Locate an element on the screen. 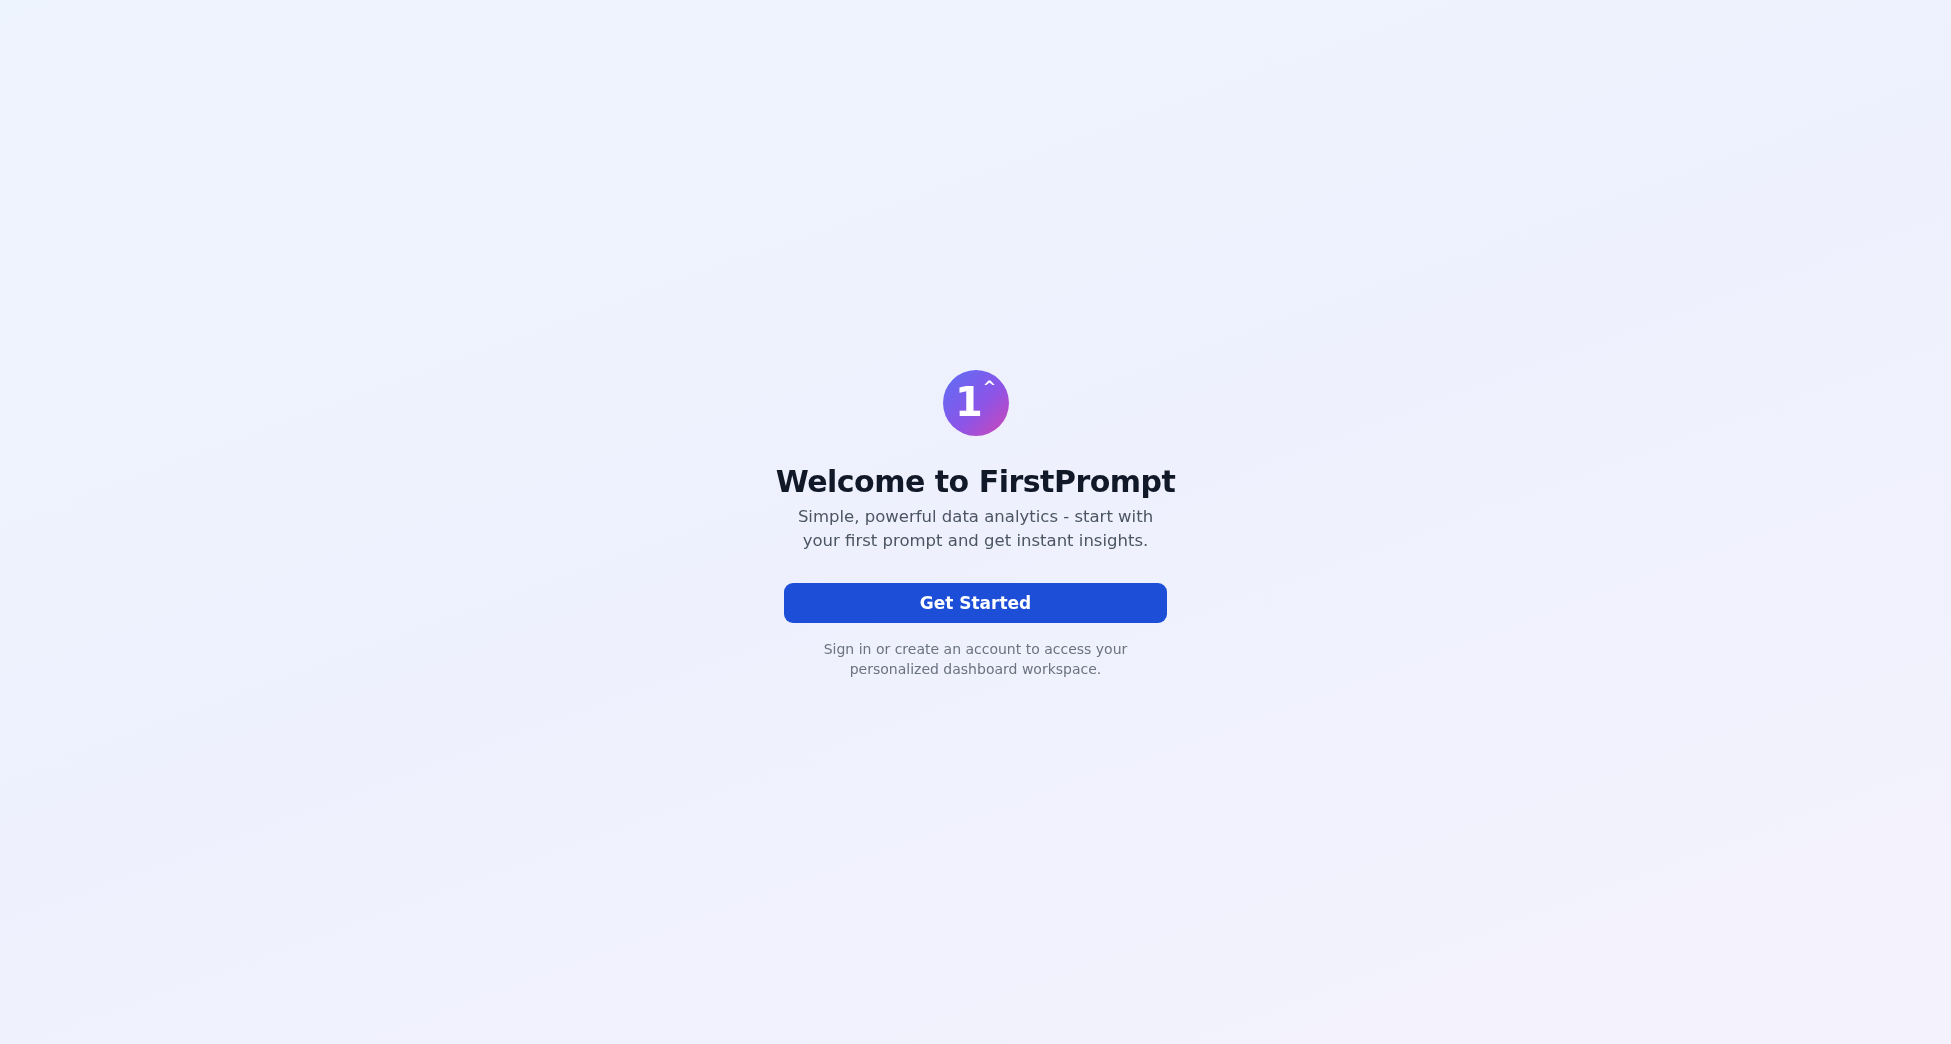 The width and height of the screenshot is (1951, 1044). welcome-heading: Welcome to FirstPrompt is located at coordinates (975, 481).